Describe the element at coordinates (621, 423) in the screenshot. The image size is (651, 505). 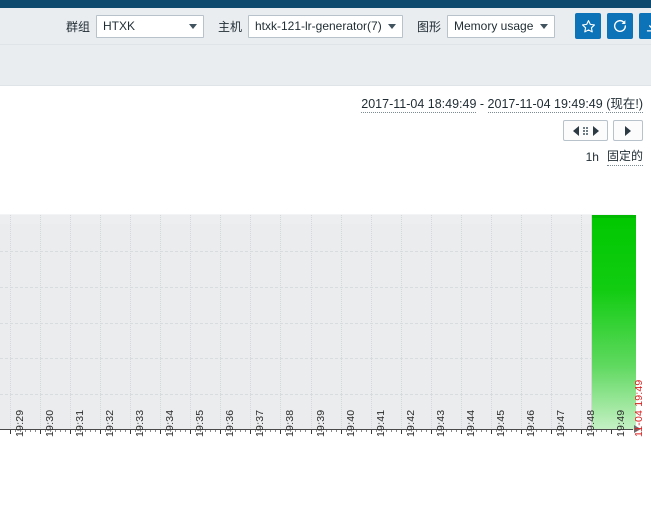
I see `x-axis-label: 19:49` at that location.